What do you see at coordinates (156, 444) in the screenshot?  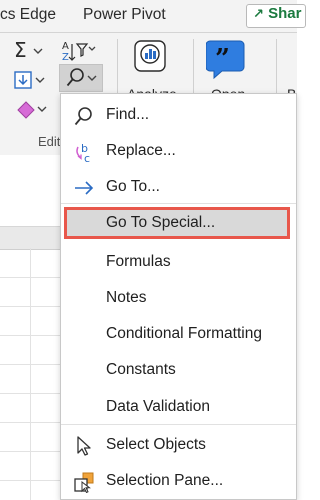 I see `menu-item-label: Select Objects` at bounding box center [156, 444].